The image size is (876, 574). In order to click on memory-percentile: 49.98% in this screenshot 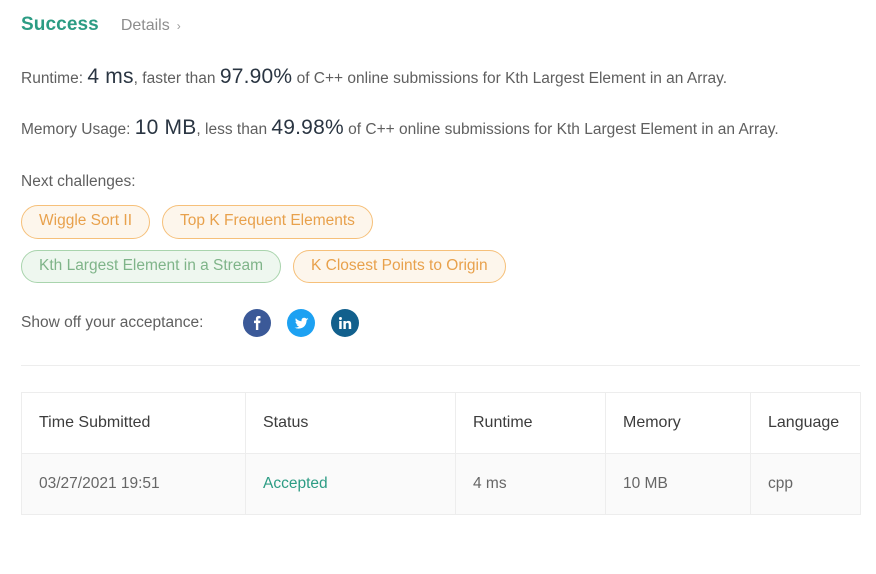, I will do `click(307, 127)`.